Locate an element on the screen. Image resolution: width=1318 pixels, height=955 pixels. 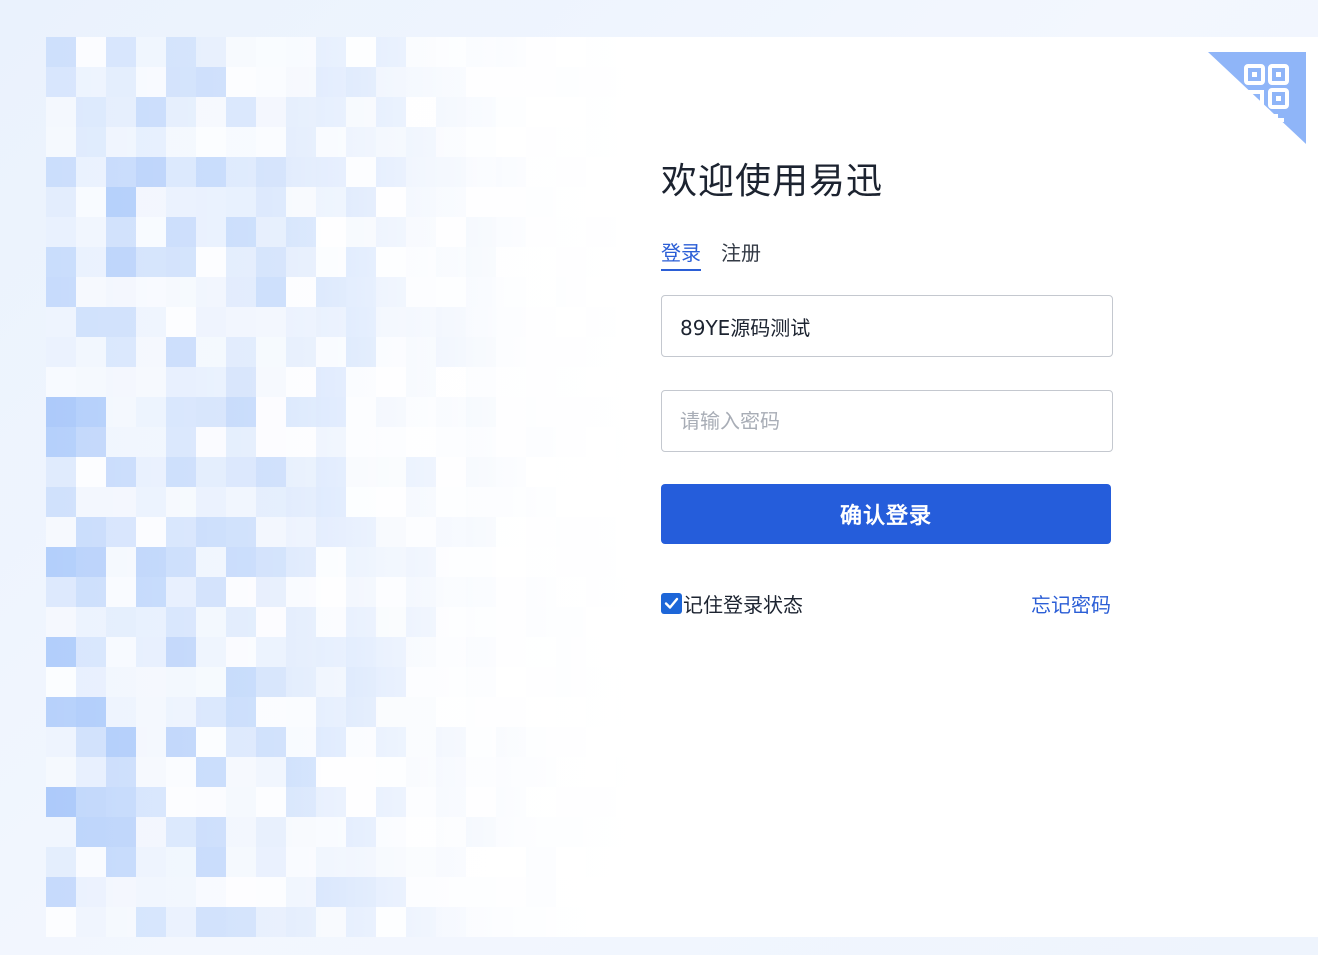
tab-login: 登录 is located at coordinates (681, 255).